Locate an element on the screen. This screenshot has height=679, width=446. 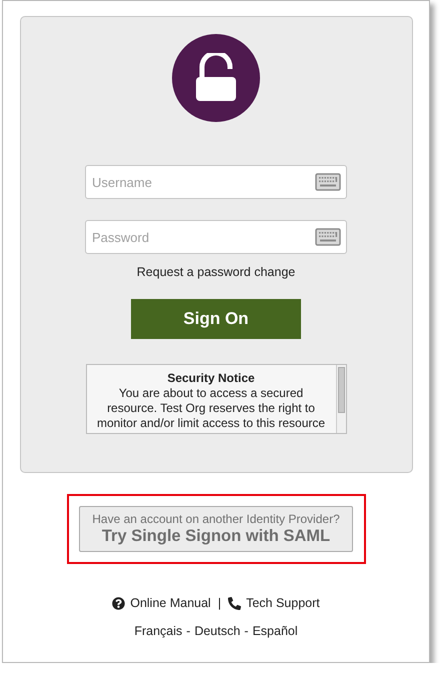
password-change-link: Request a password change is located at coordinates (216, 272).